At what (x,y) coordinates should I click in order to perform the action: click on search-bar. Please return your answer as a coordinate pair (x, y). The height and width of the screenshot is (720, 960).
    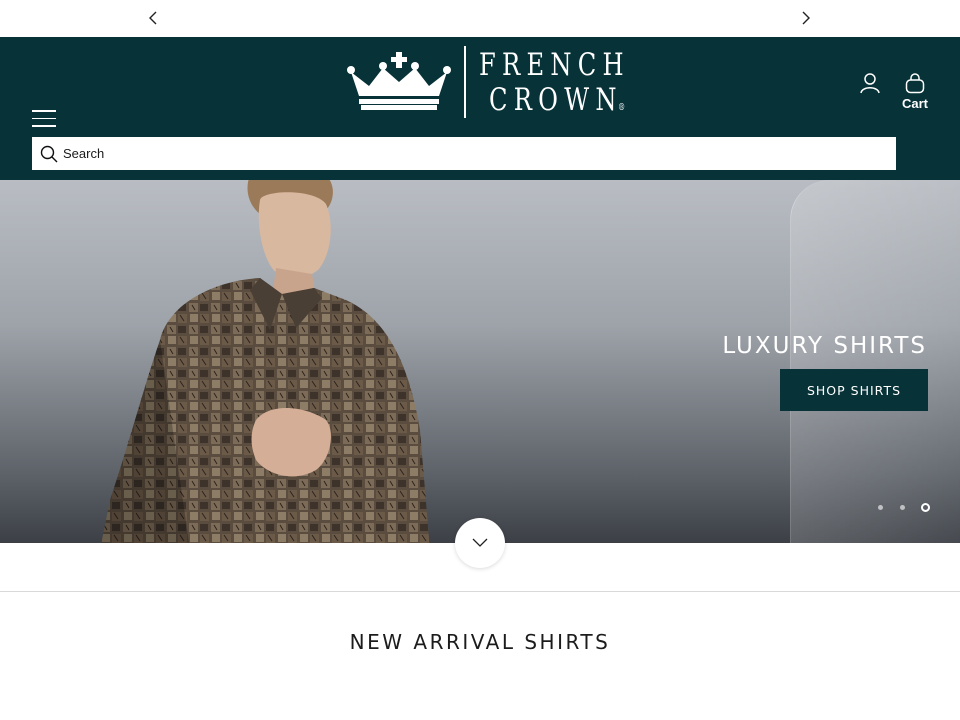
    Looking at the image, I should click on (464, 153).